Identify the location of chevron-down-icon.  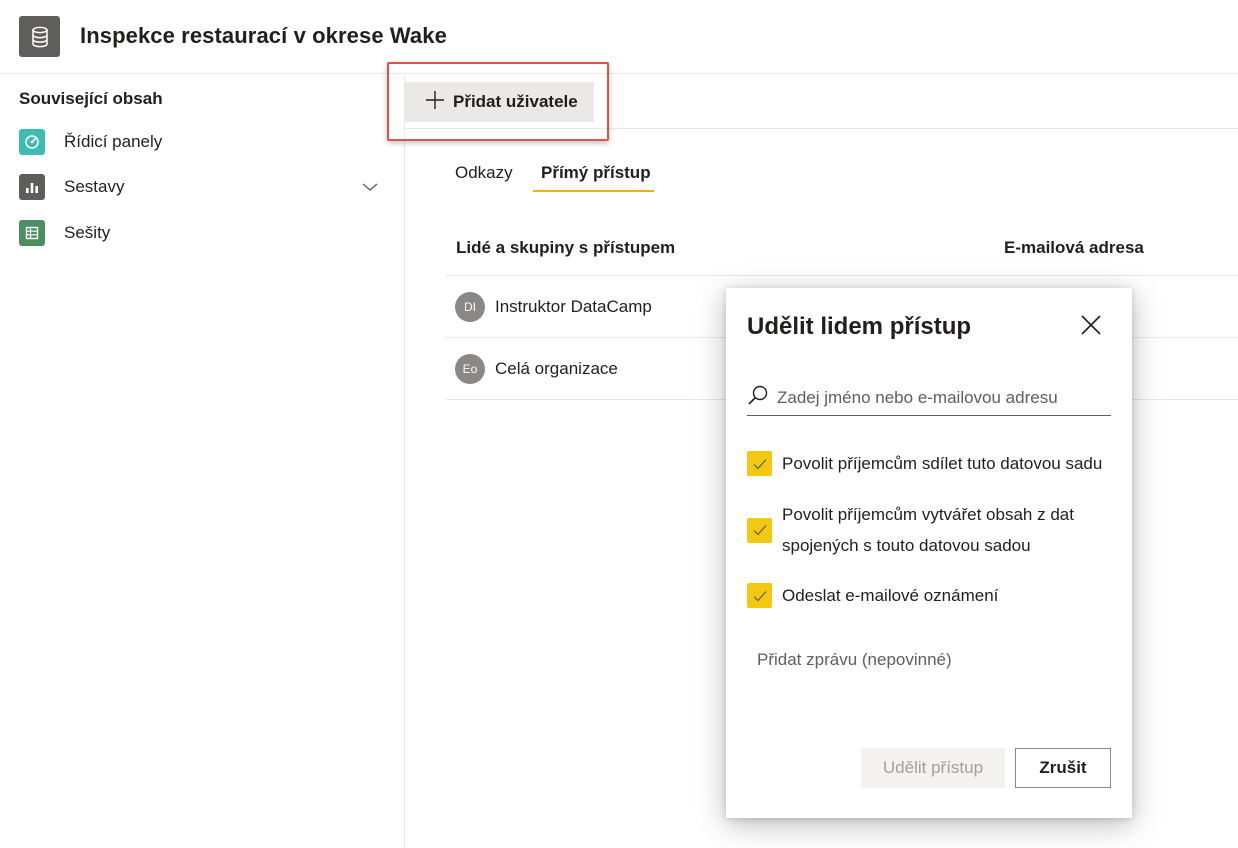
(370, 189).